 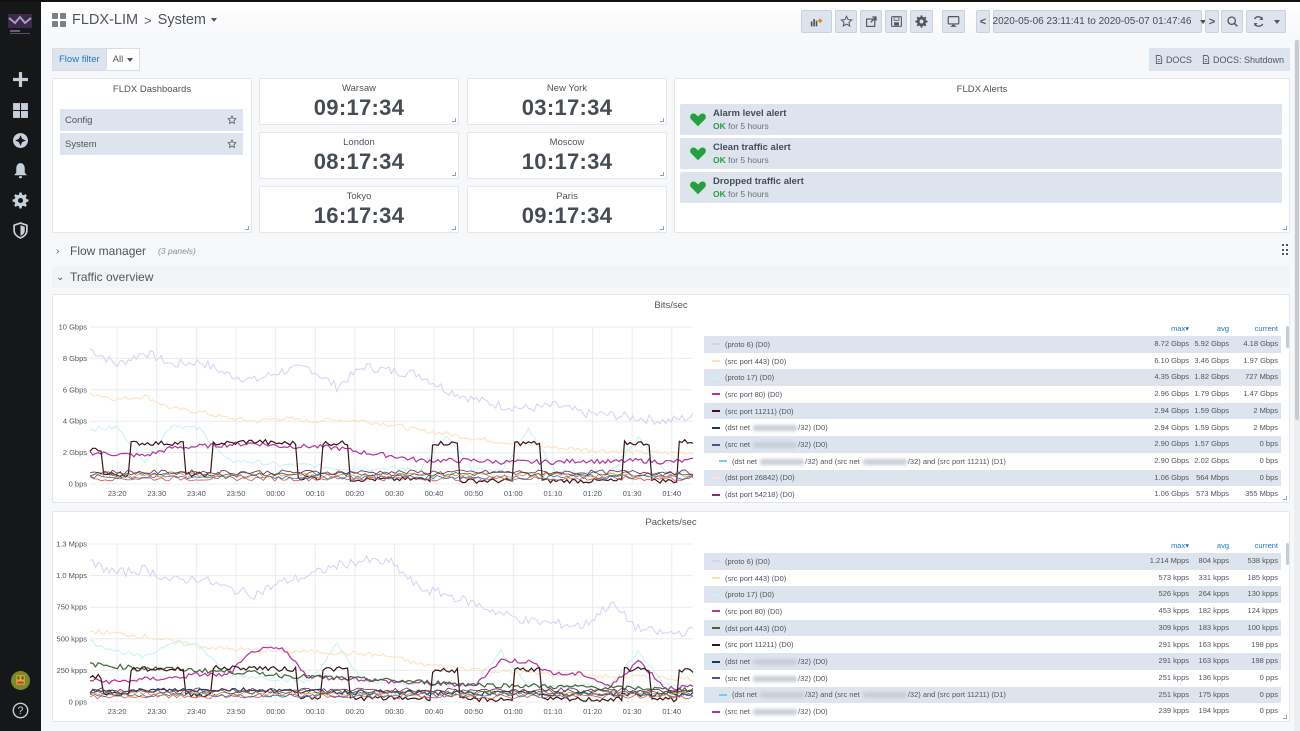 I want to click on save-dashboard-button, so click(x=896, y=21).